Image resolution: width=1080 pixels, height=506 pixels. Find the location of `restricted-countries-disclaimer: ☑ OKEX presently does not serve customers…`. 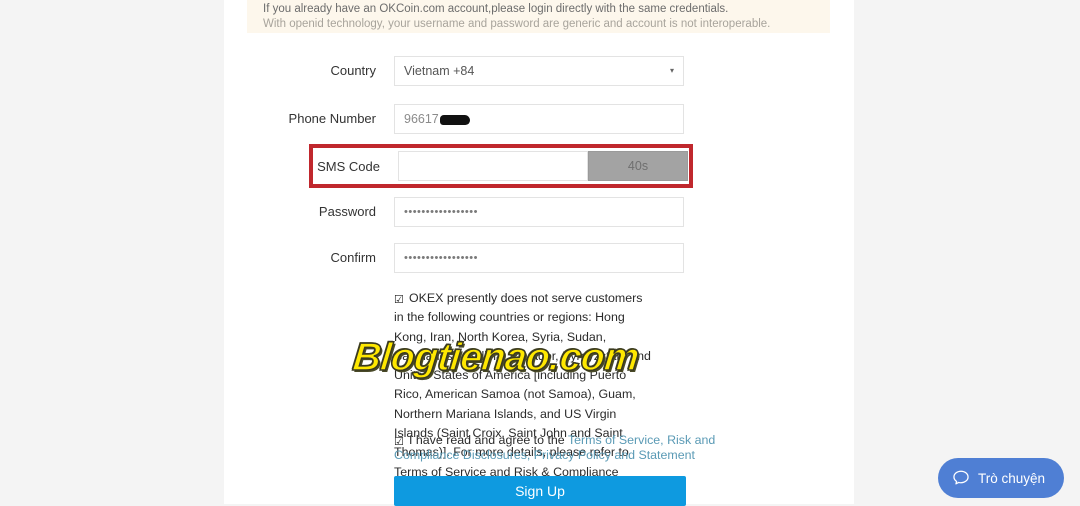

restricted-countries-disclaimer: ☑ OKEX presently does not serve customers… is located at coordinates (523, 395).